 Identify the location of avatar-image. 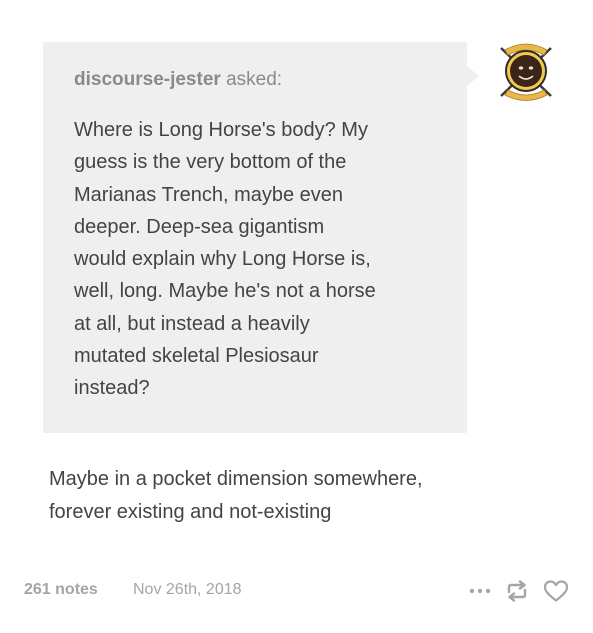
(526, 72).